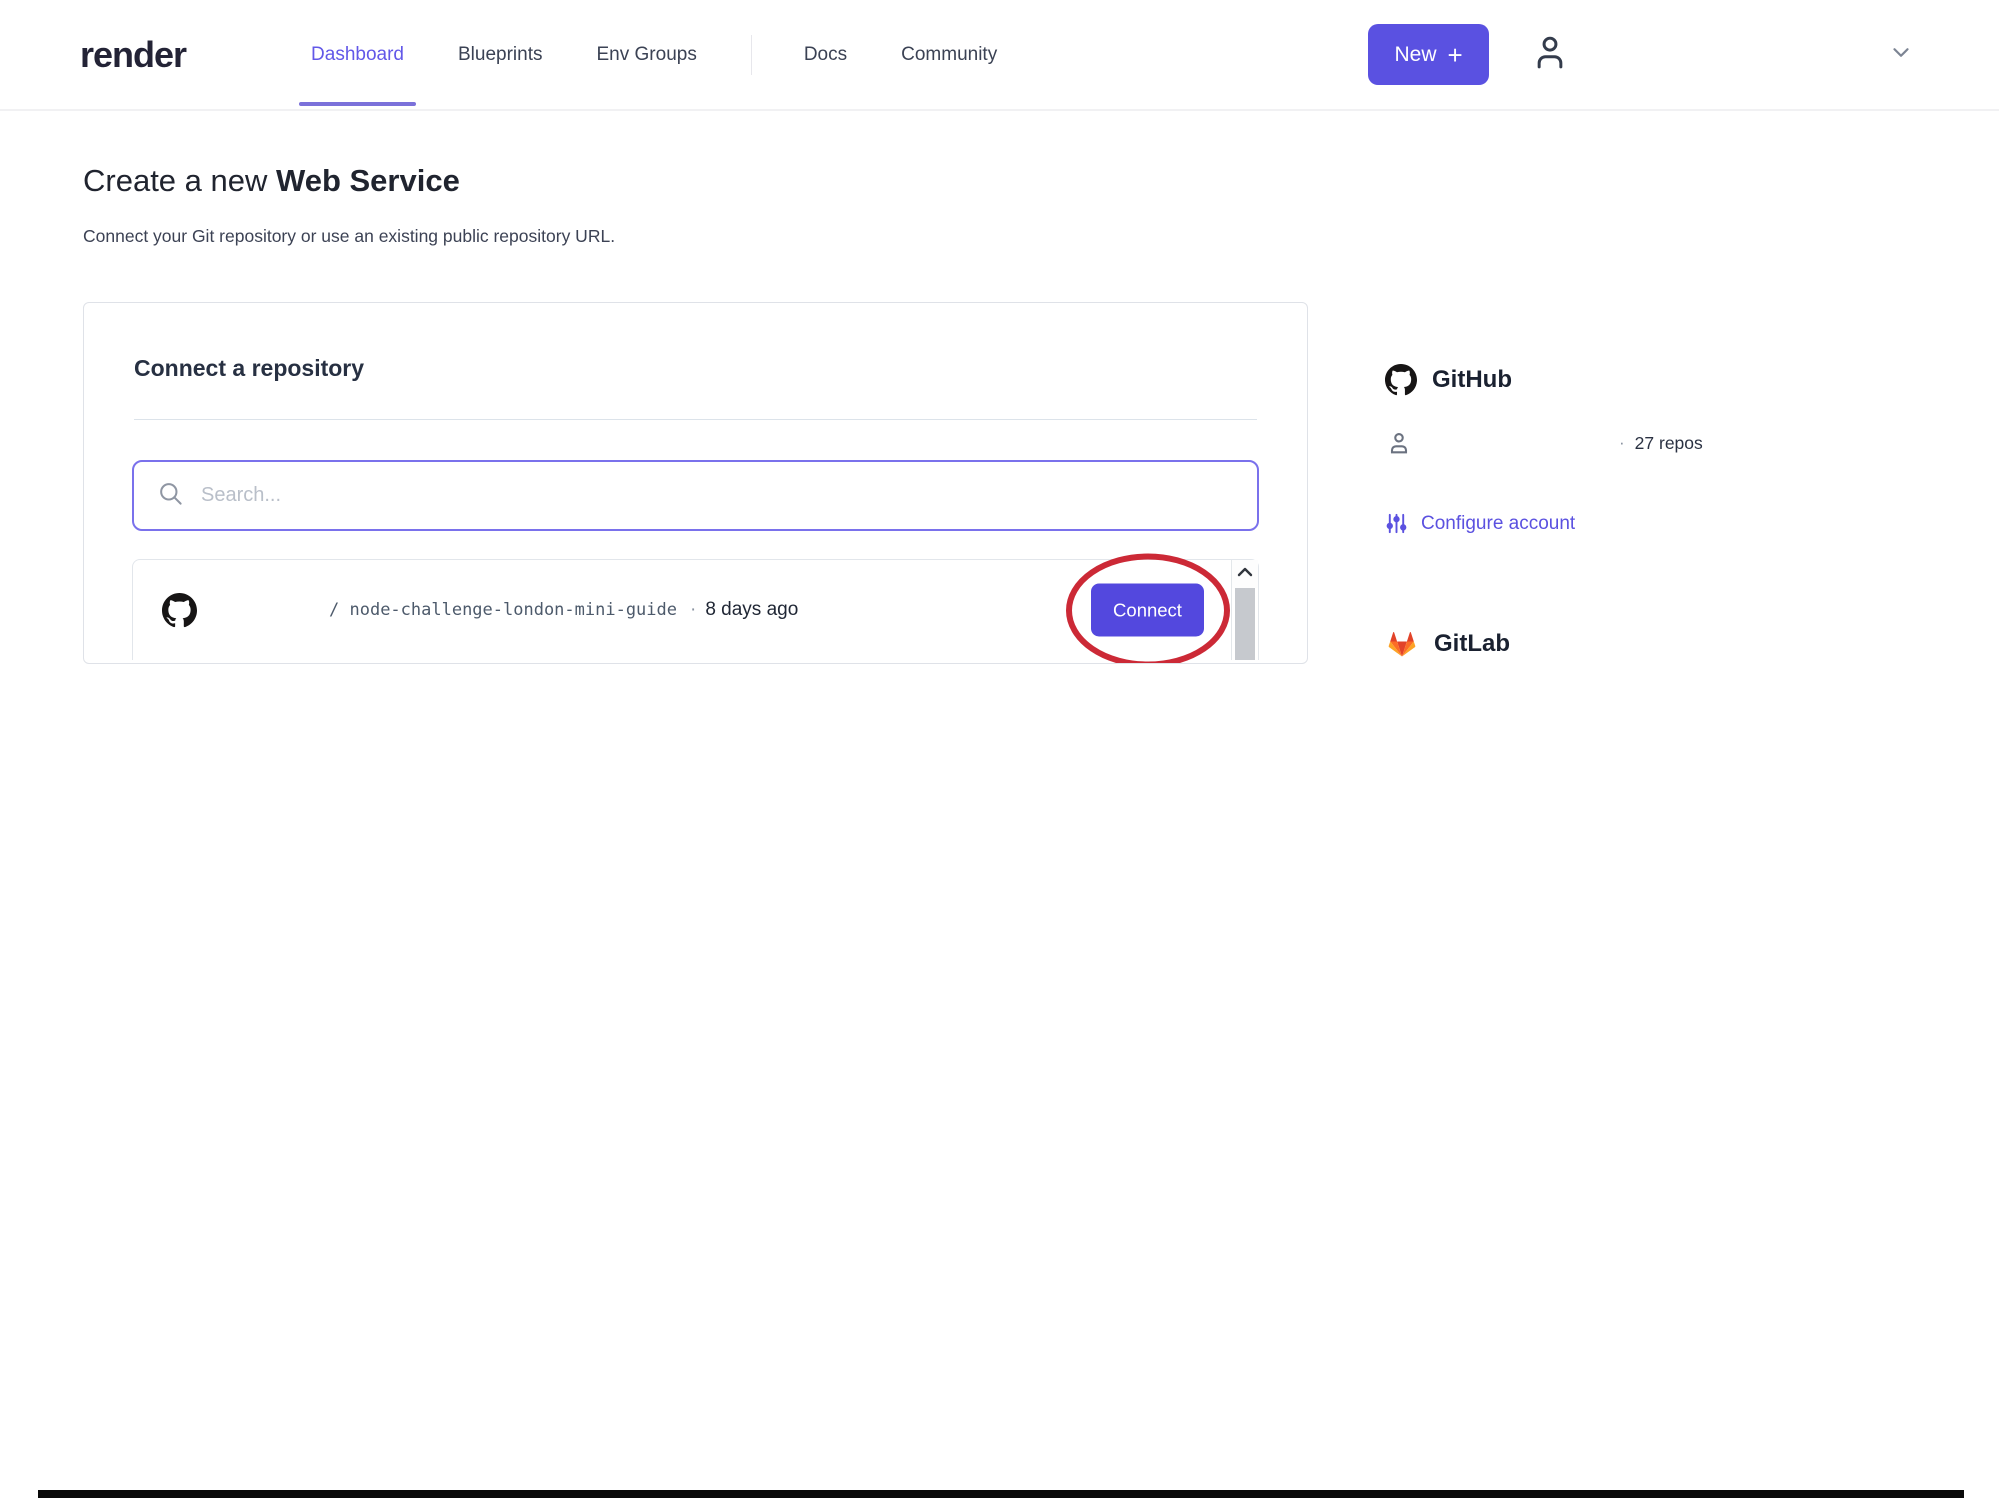  Describe the element at coordinates (500, 55) in the screenshot. I see `nav-item-blueprints: Blueprints` at that location.